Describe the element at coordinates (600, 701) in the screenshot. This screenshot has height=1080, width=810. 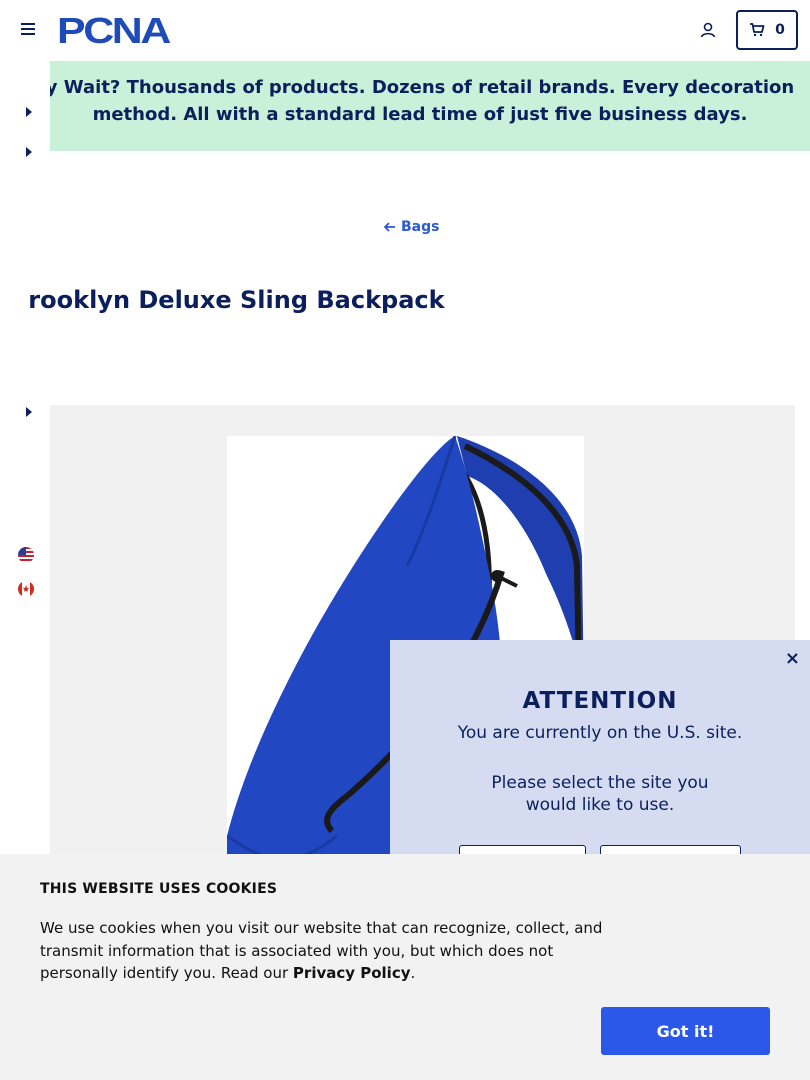
I see `modal-title: ATTENTION` at that location.